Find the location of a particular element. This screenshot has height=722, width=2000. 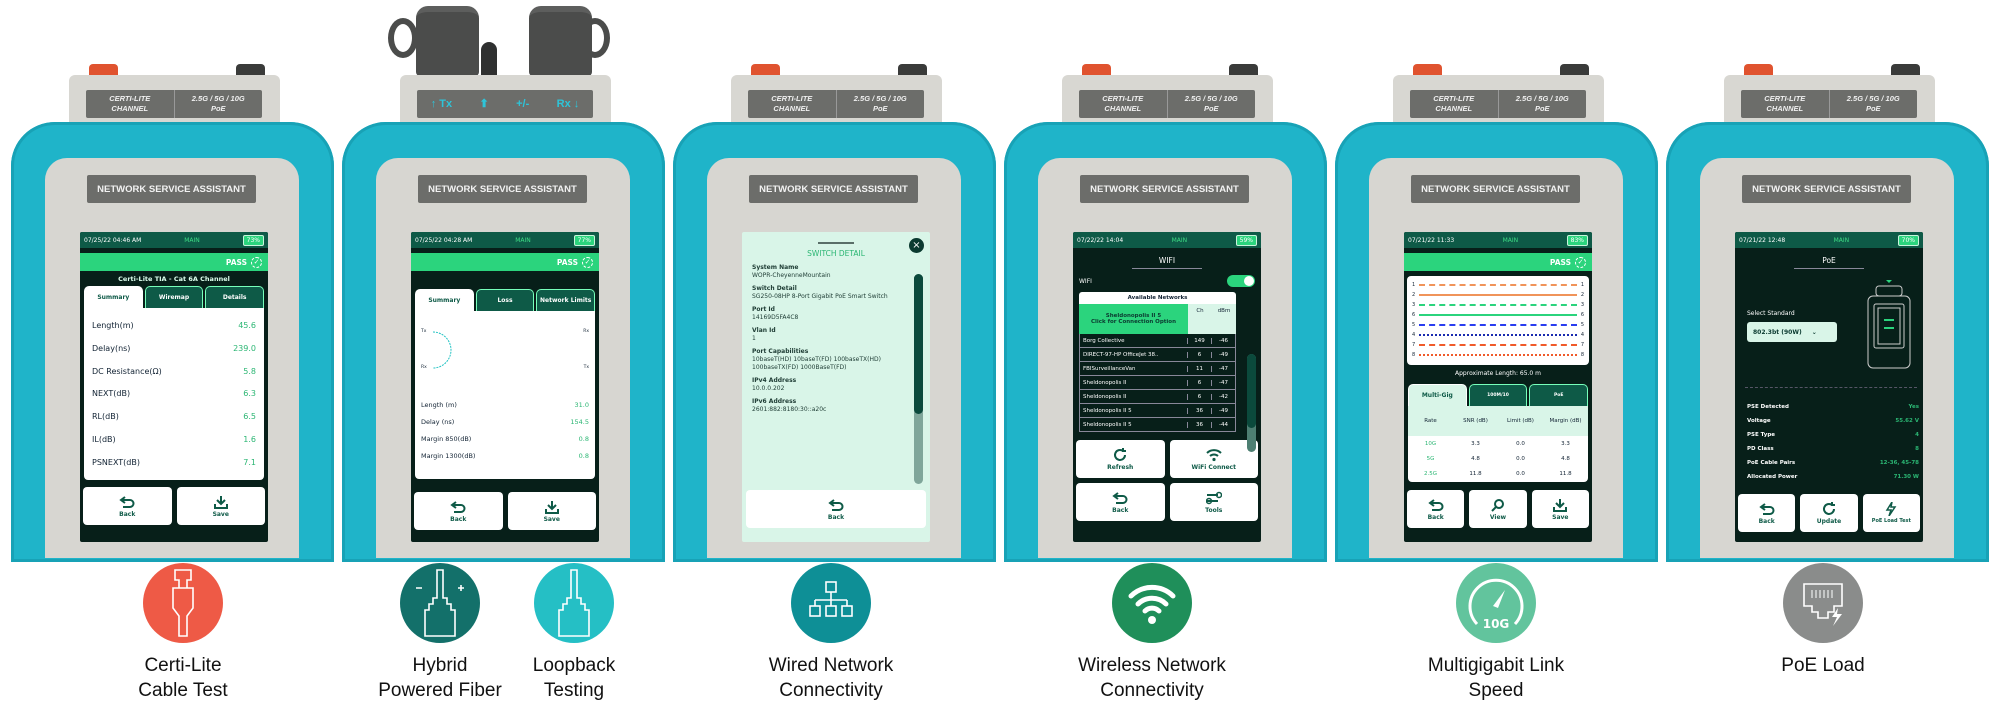

port-label-text: CERTI-LITE is located at coordinates (1123, 98).